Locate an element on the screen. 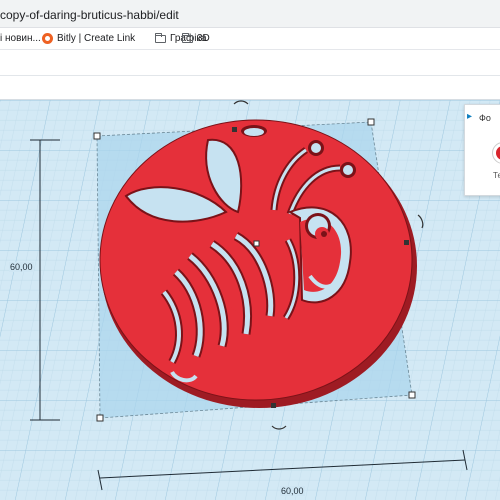 This screenshot has width=500, height=500. bookmark-bitly: Bitly | Create Link is located at coordinates (88, 38).